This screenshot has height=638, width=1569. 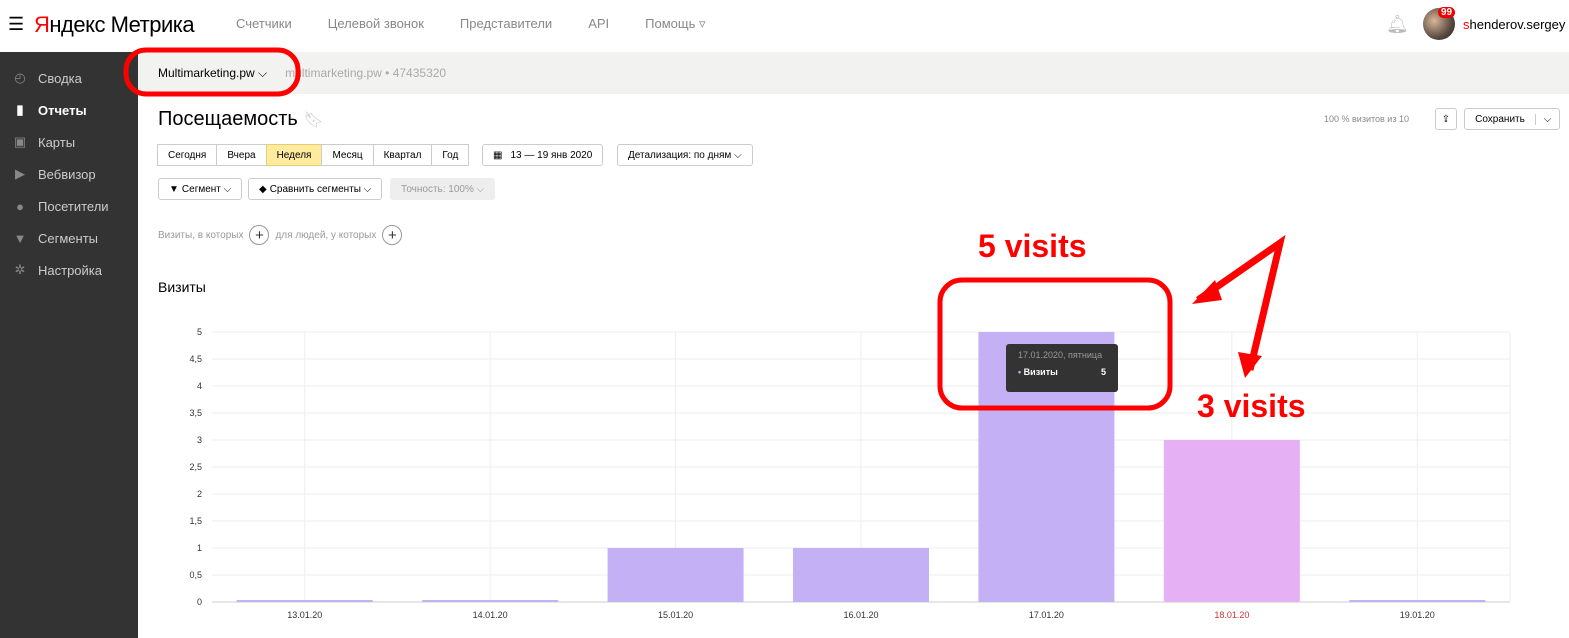 What do you see at coordinates (675, 615) in the screenshot?
I see `x-tick-label: 15.01.20` at bounding box center [675, 615].